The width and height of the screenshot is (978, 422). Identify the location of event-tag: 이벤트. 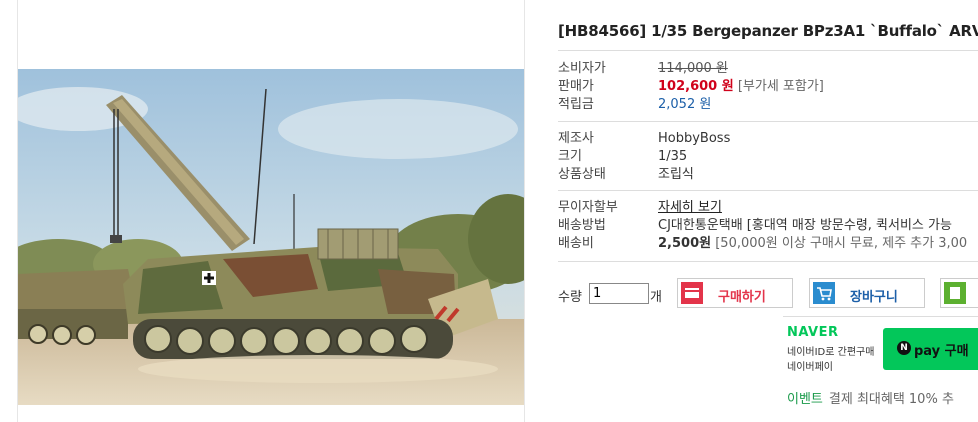
(805, 399).